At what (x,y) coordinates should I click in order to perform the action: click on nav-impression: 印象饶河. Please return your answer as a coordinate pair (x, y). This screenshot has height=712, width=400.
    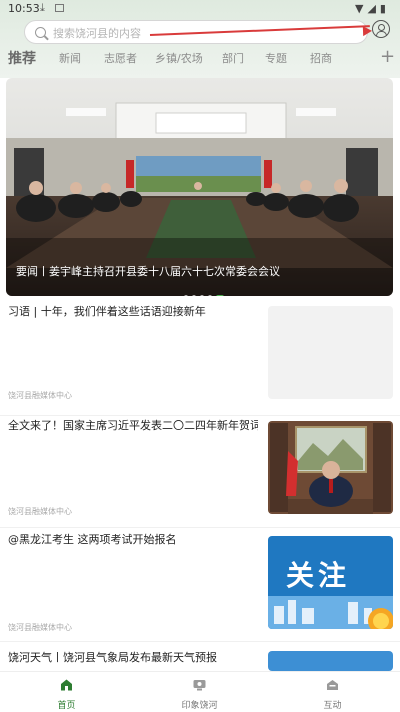
    Looking at the image, I should click on (199, 692).